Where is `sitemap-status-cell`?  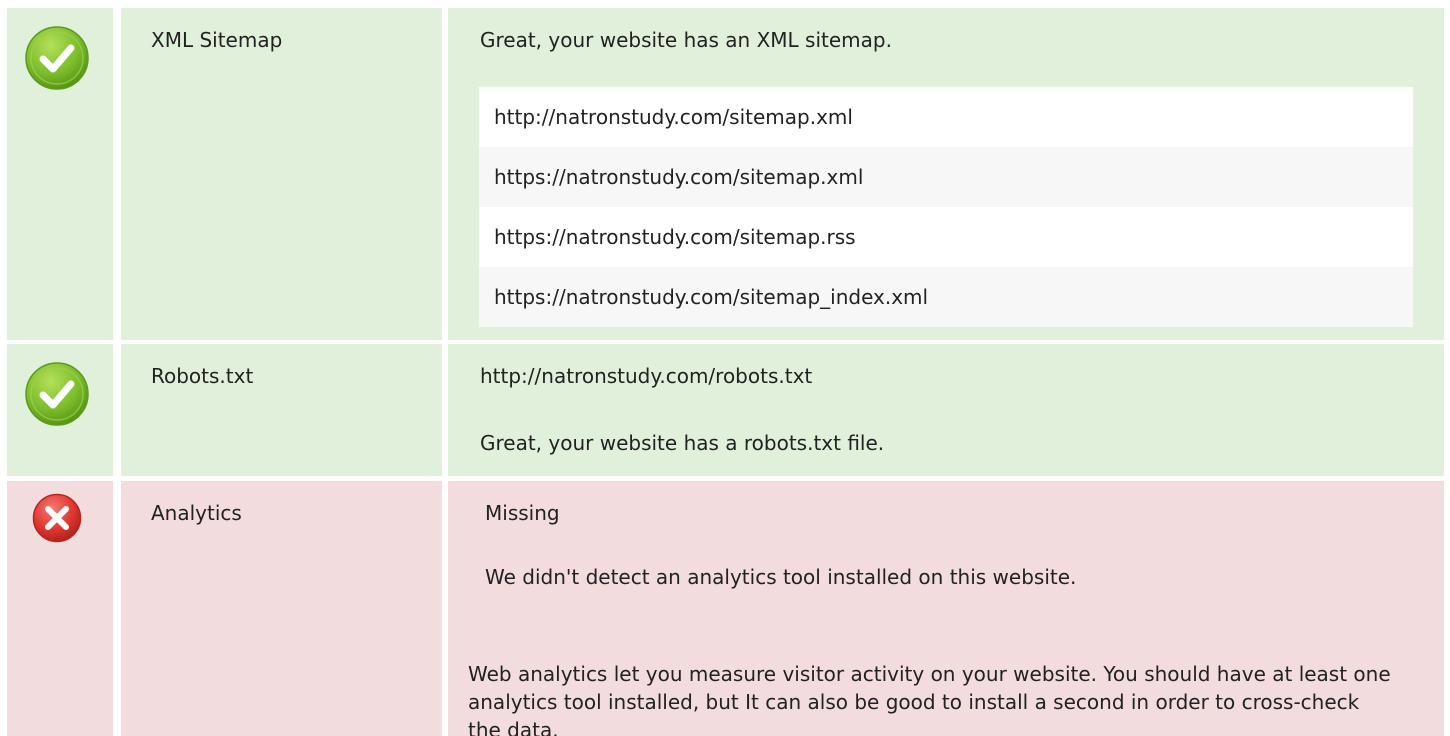 sitemap-status-cell is located at coordinates (60, 174).